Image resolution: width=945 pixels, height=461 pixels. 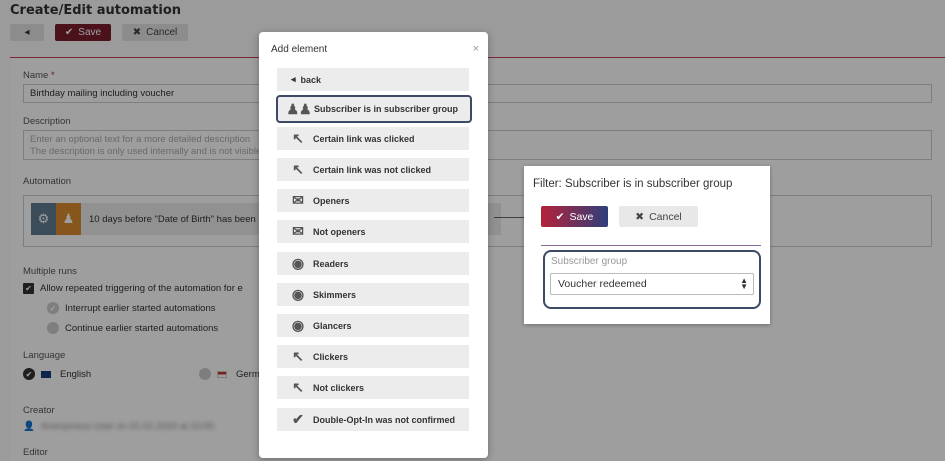 I want to click on option-subscriber-in-group: ♟♟ Subscriber is in subscriber group, so click(x=374, y=109).